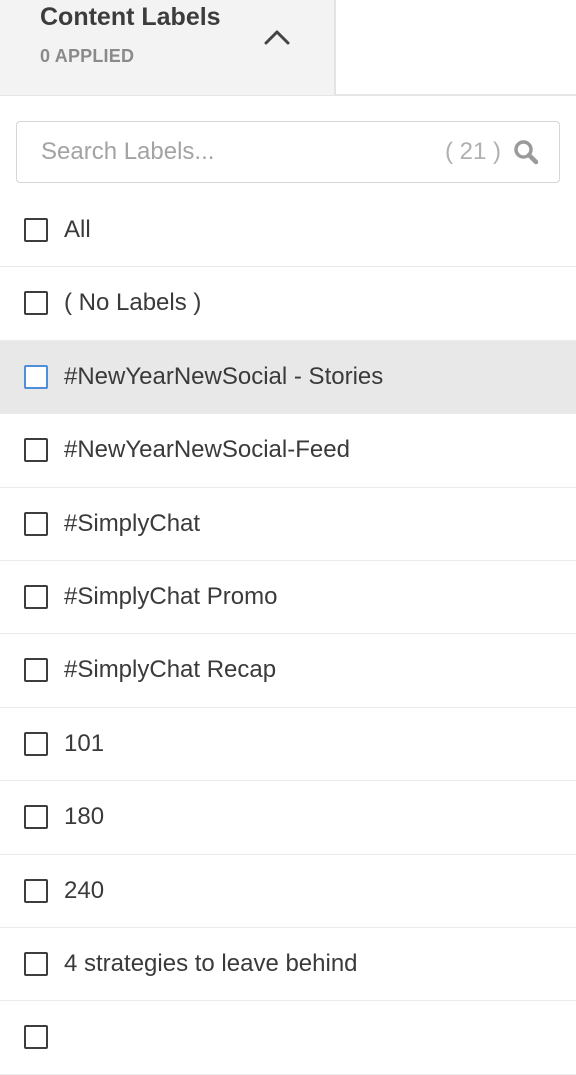 This screenshot has height=1075, width=576. What do you see at coordinates (133, 303) in the screenshot?
I see `label-text: ( No Labels )` at bounding box center [133, 303].